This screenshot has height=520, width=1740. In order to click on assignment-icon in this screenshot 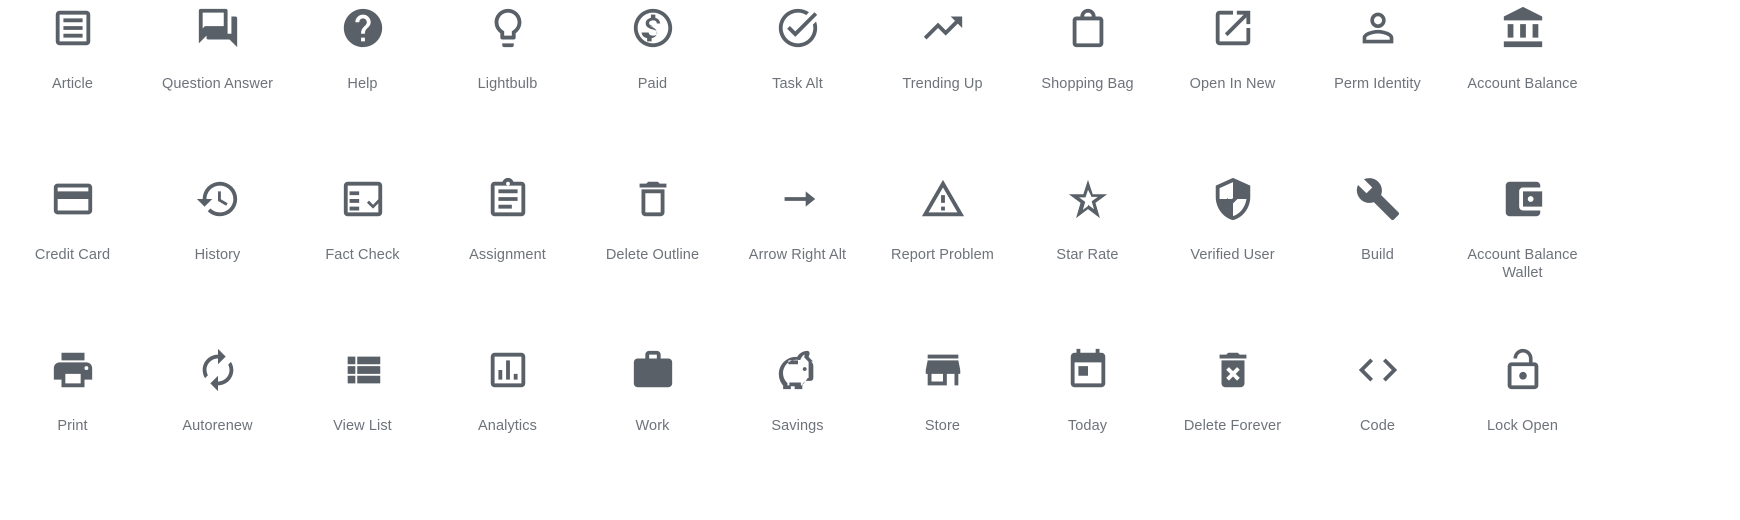, I will do `click(508, 199)`.